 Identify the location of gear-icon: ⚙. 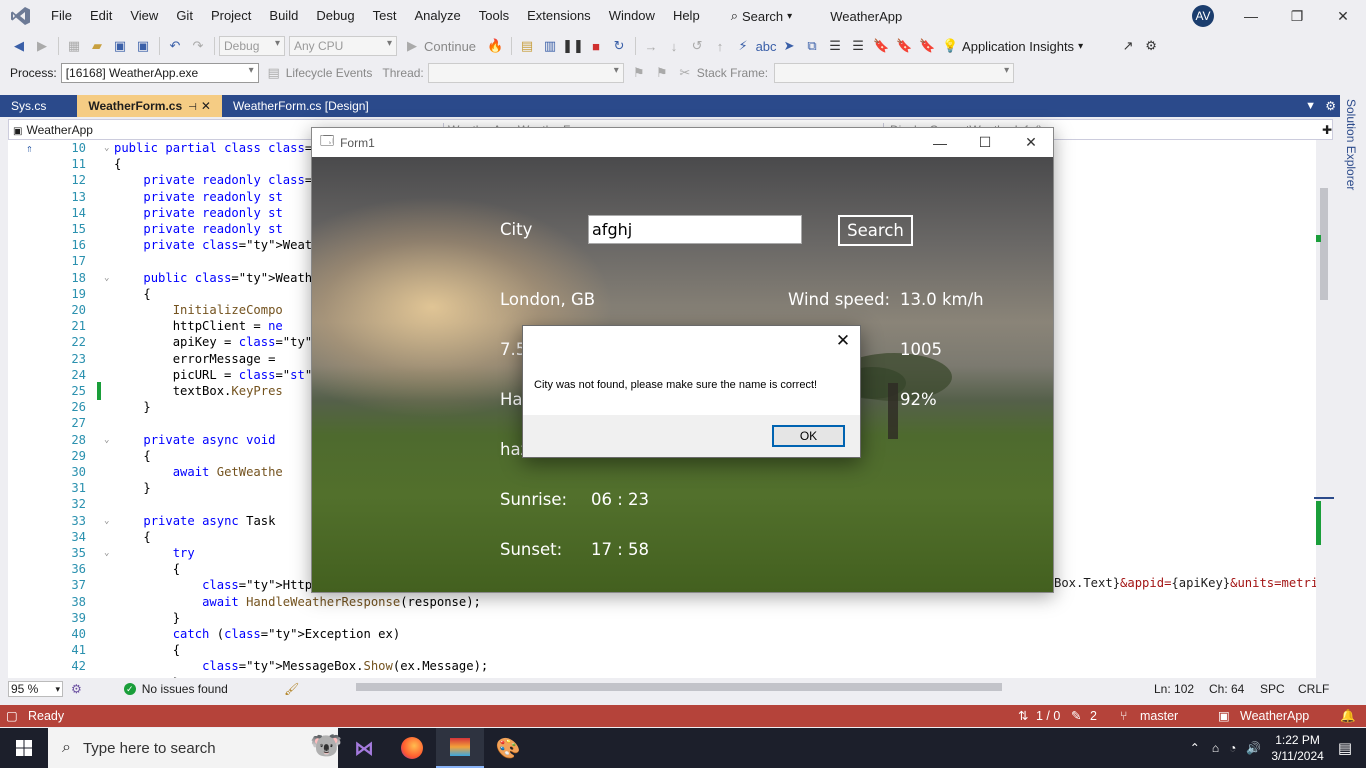
(1330, 106).